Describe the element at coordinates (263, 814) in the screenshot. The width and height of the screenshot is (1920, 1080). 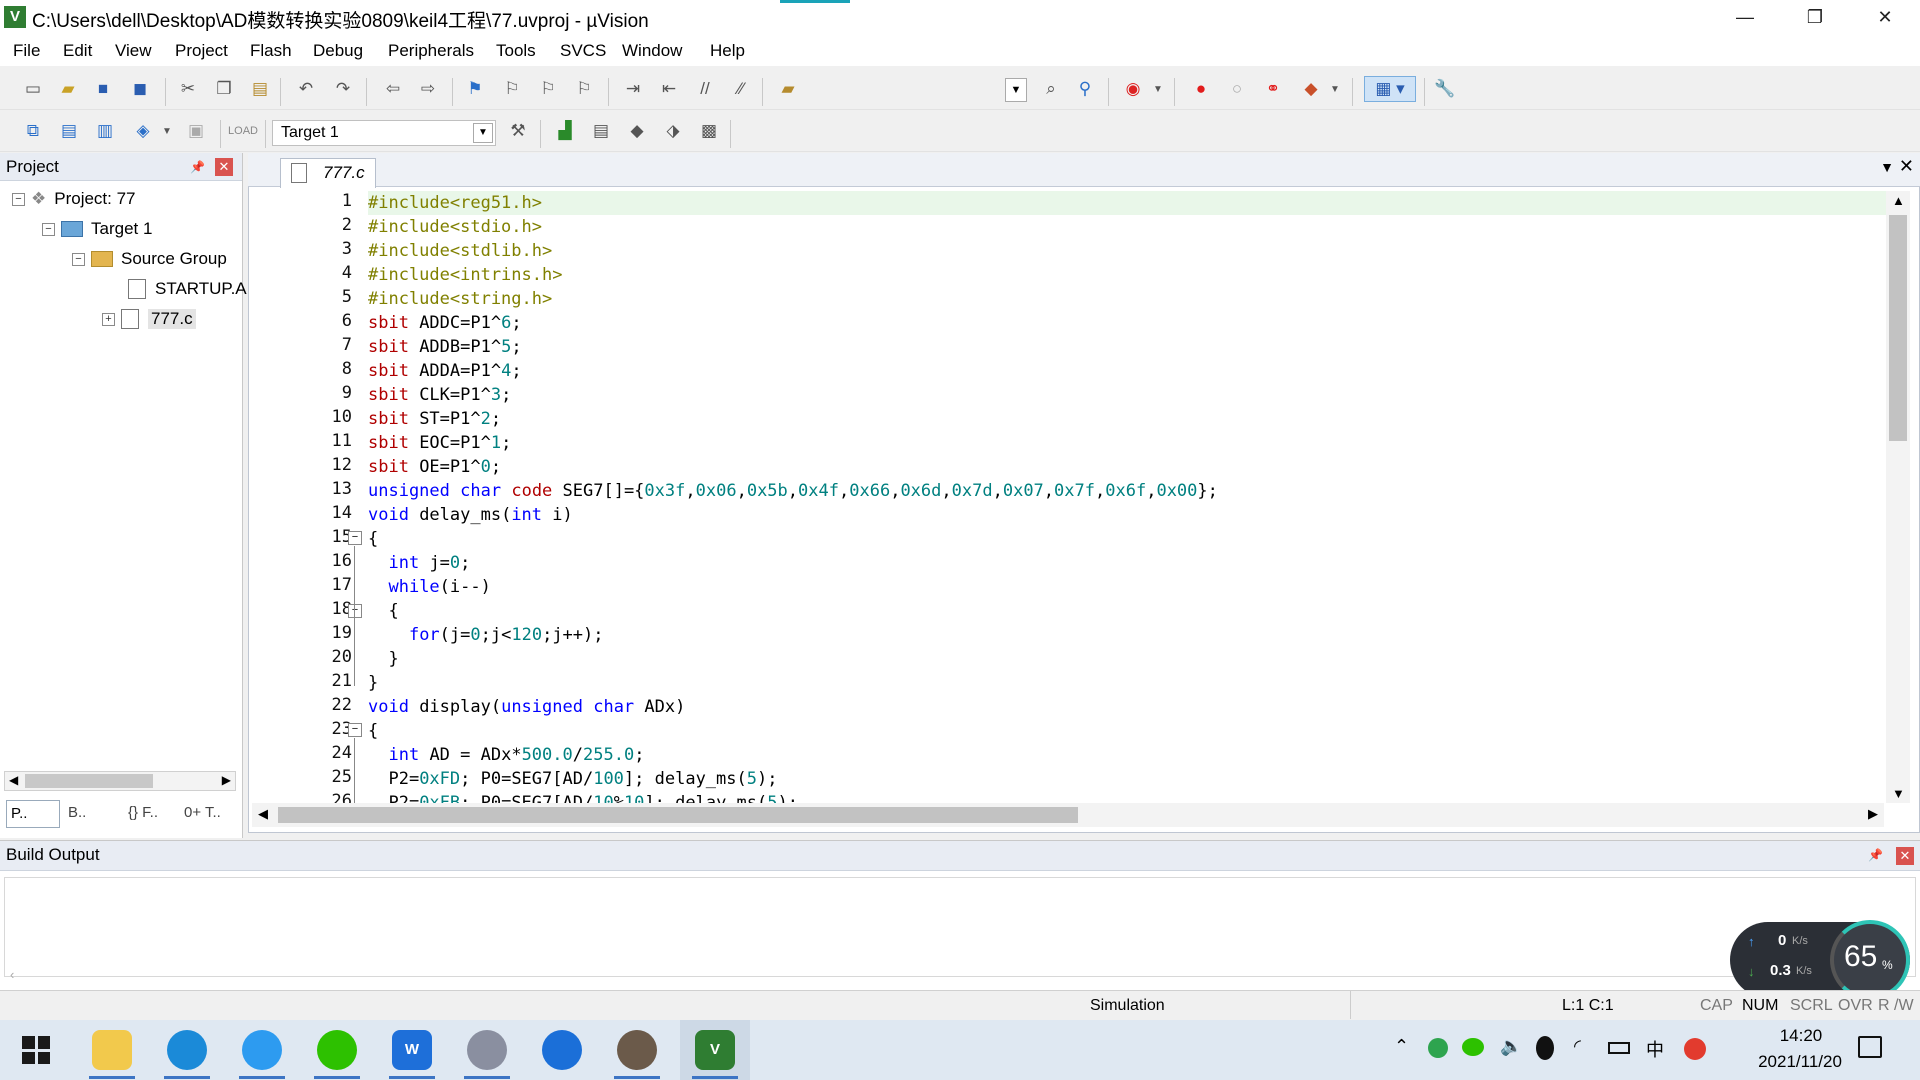
I see `scroll-left-icon: ◀` at that location.